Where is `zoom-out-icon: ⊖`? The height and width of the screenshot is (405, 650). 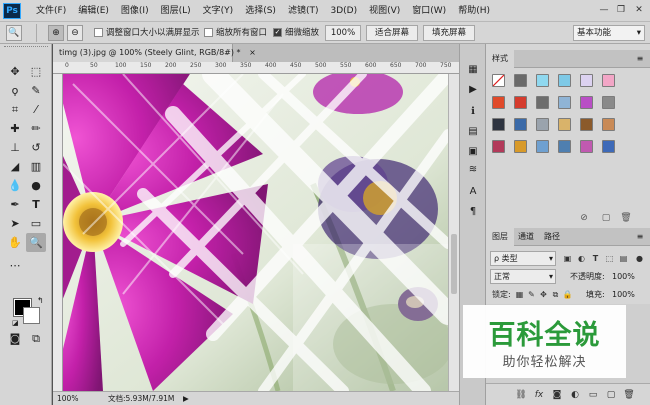 zoom-out-icon: ⊖ is located at coordinates (75, 33).